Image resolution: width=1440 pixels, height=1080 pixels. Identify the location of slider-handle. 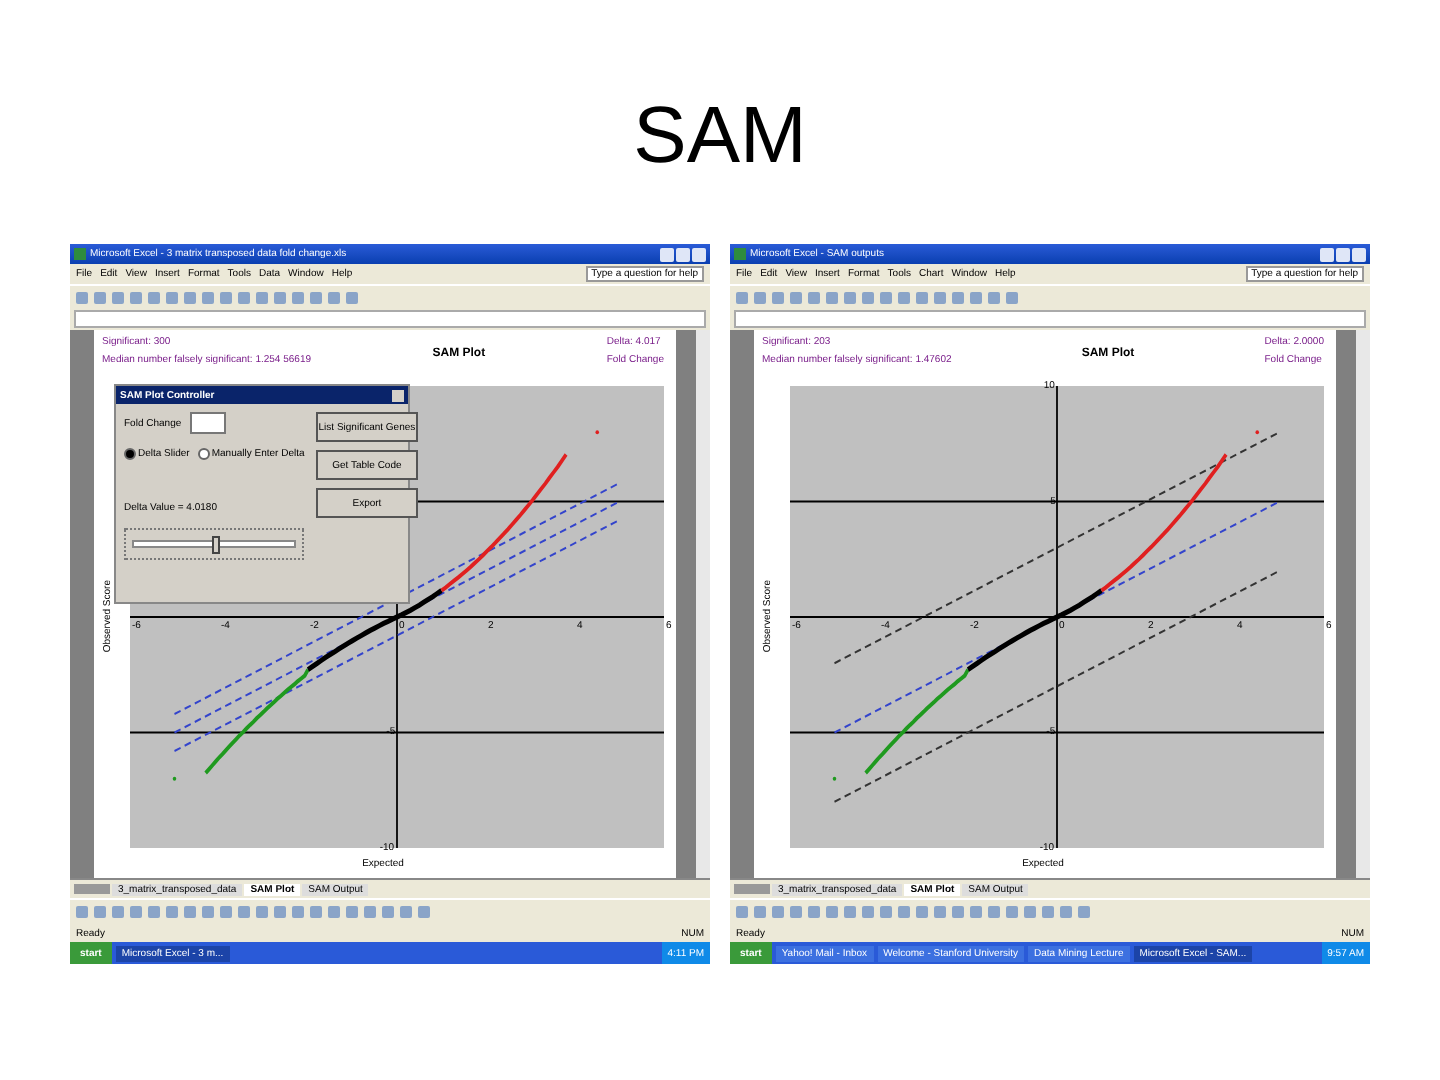
(215, 545).